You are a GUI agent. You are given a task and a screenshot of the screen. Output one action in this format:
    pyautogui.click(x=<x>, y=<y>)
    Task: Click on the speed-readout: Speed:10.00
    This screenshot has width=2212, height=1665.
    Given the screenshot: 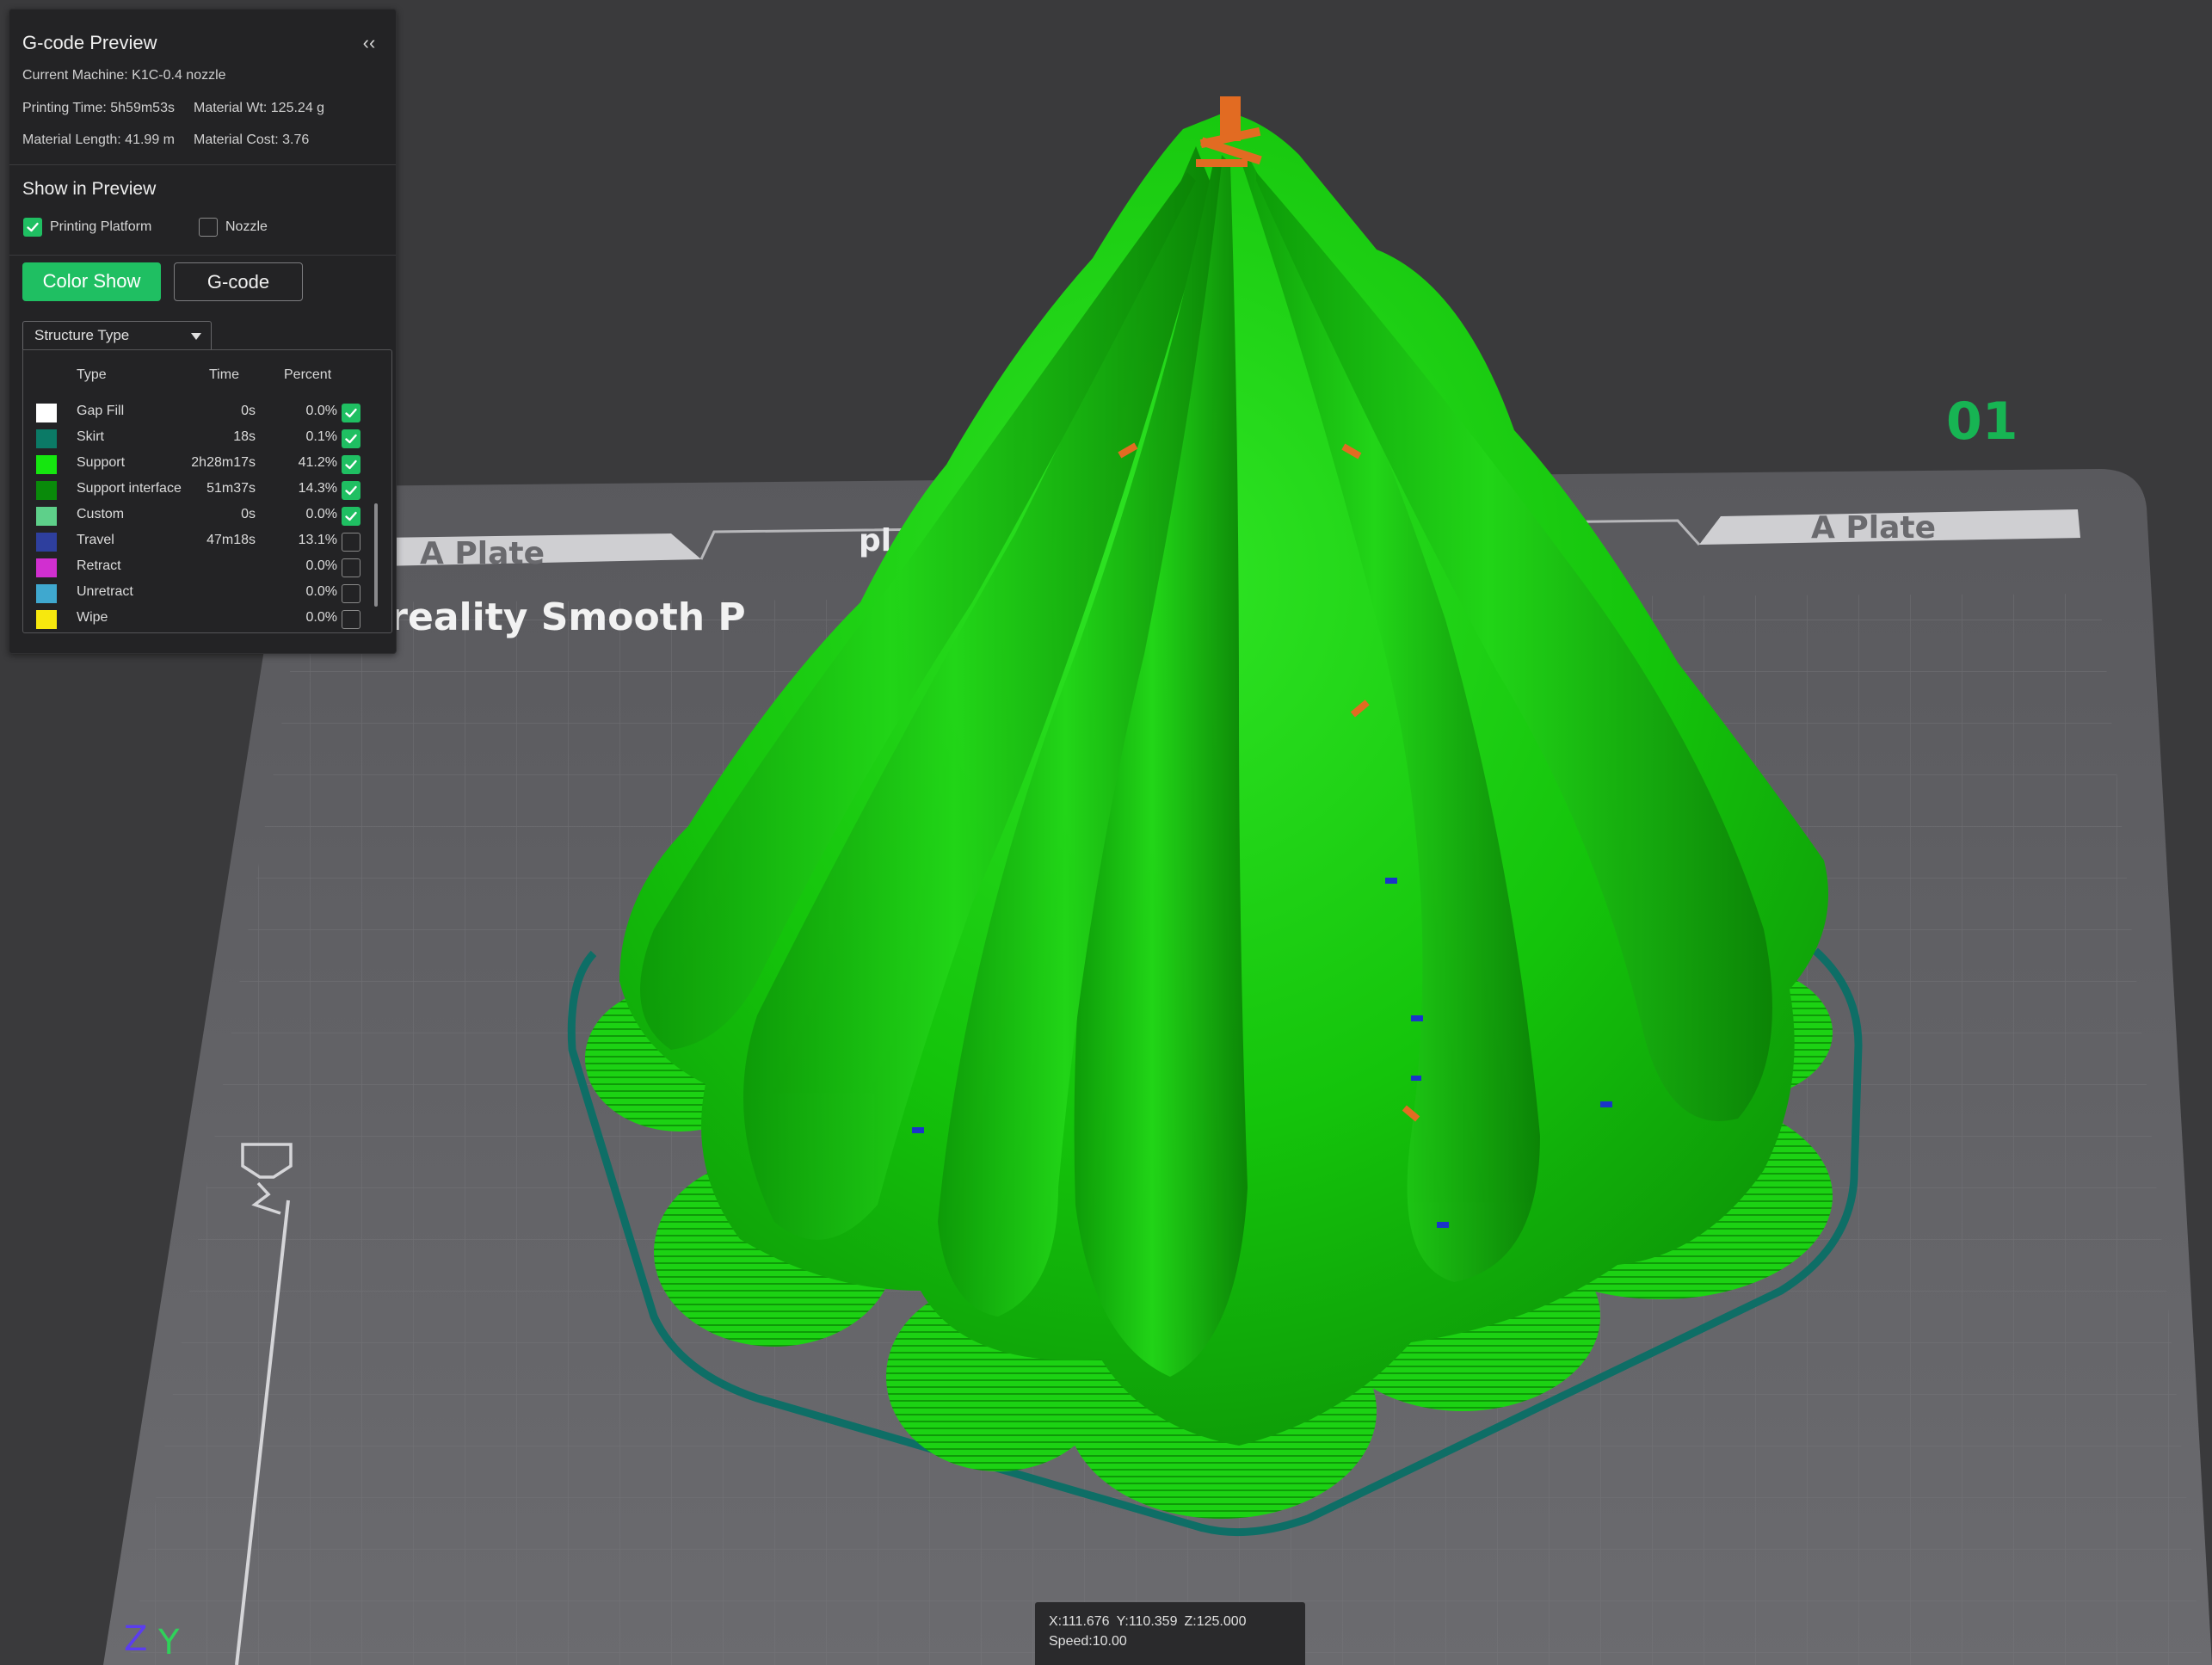 What is the action you would take?
    pyautogui.click(x=1088, y=1641)
    